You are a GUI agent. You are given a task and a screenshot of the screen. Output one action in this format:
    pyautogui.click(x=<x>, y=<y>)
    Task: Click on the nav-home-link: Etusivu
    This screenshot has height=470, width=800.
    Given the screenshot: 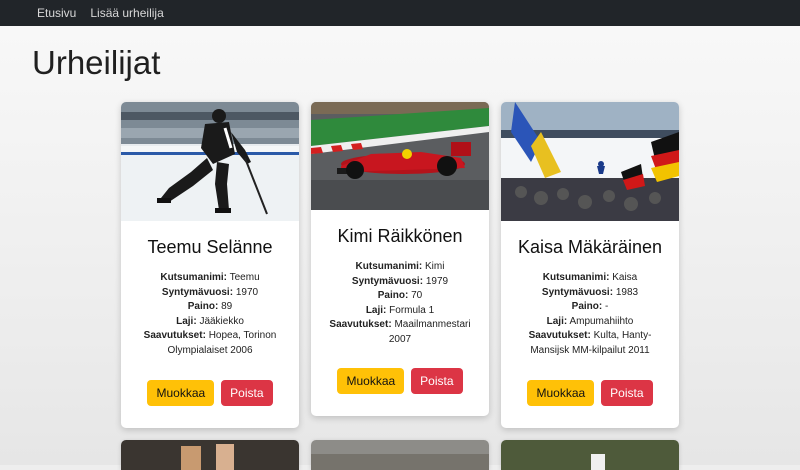 What is the action you would take?
    pyautogui.click(x=56, y=13)
    